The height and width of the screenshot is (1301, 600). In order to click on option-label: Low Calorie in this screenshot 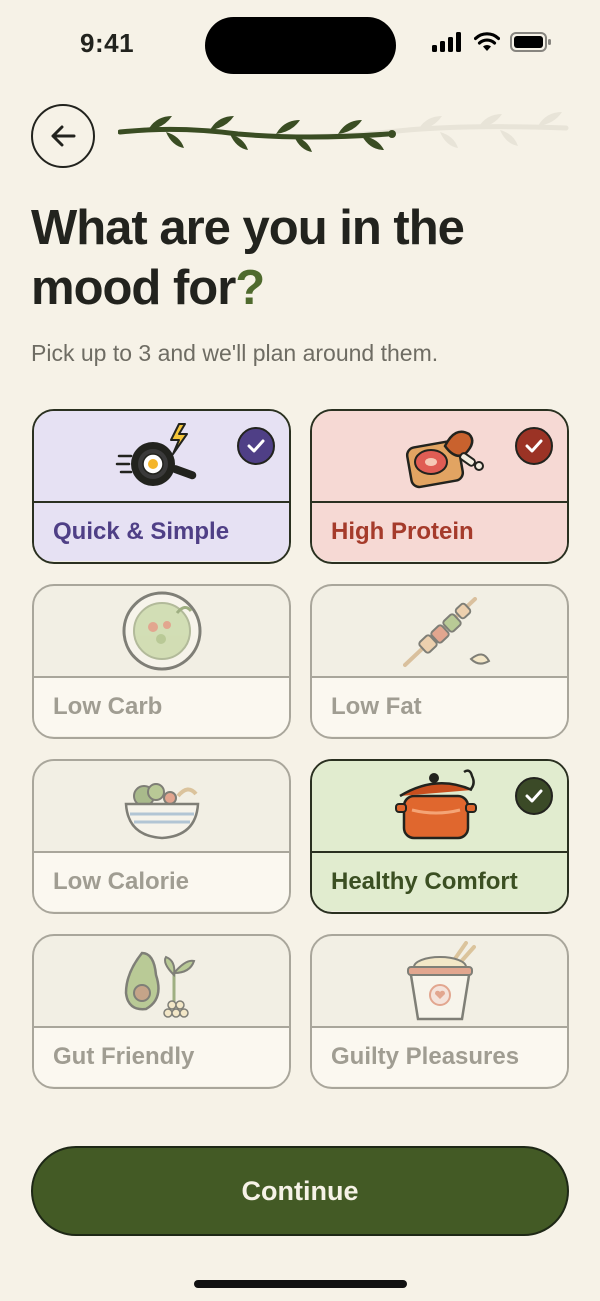, I will do `click(161, 882)`.